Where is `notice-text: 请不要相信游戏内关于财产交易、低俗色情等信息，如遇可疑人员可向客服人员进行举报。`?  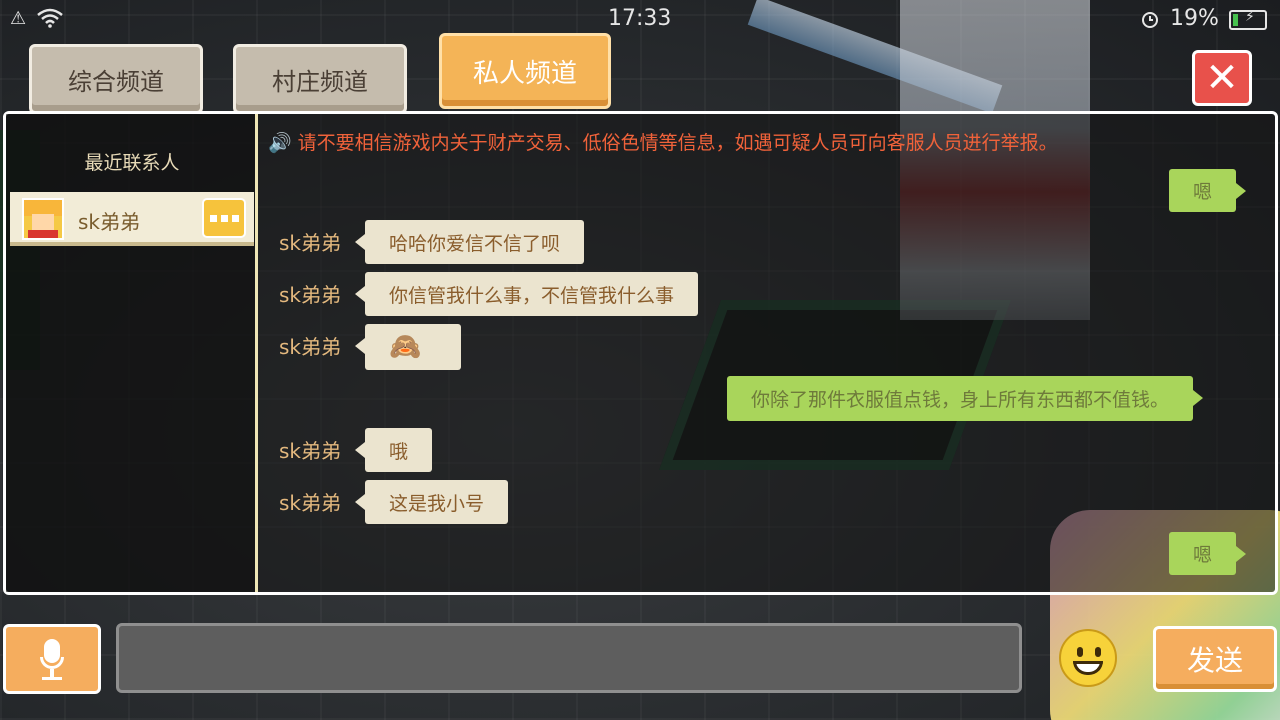
notice-text: 请不要相信游戏内关于财产交易、低俗色情等信息，如遇可疑人员可向客服人员进行举报。 is located at coordinates (677, 143).